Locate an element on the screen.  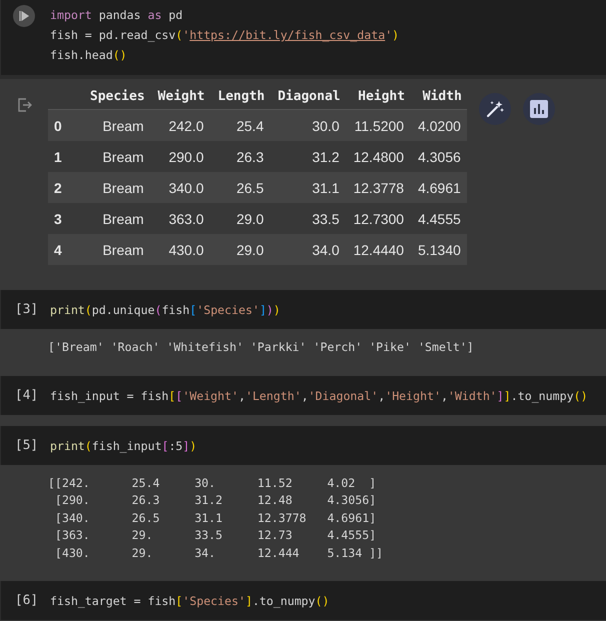
table-cell: 363.0 is located at coordinates (180, 218).